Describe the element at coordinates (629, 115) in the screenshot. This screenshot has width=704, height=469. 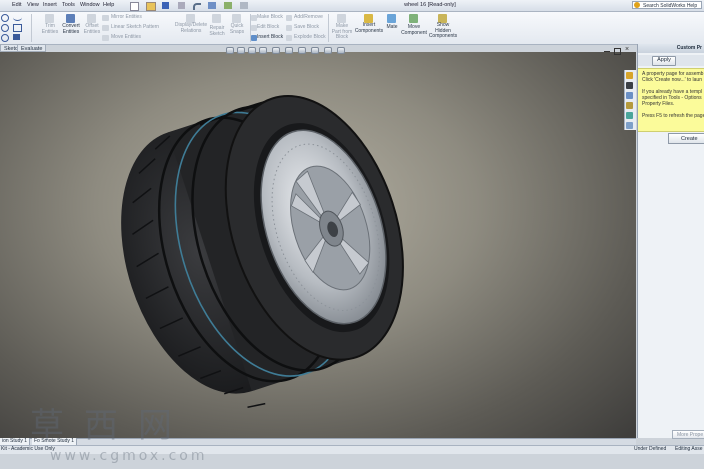
I see `view-palette-icon` at that location.